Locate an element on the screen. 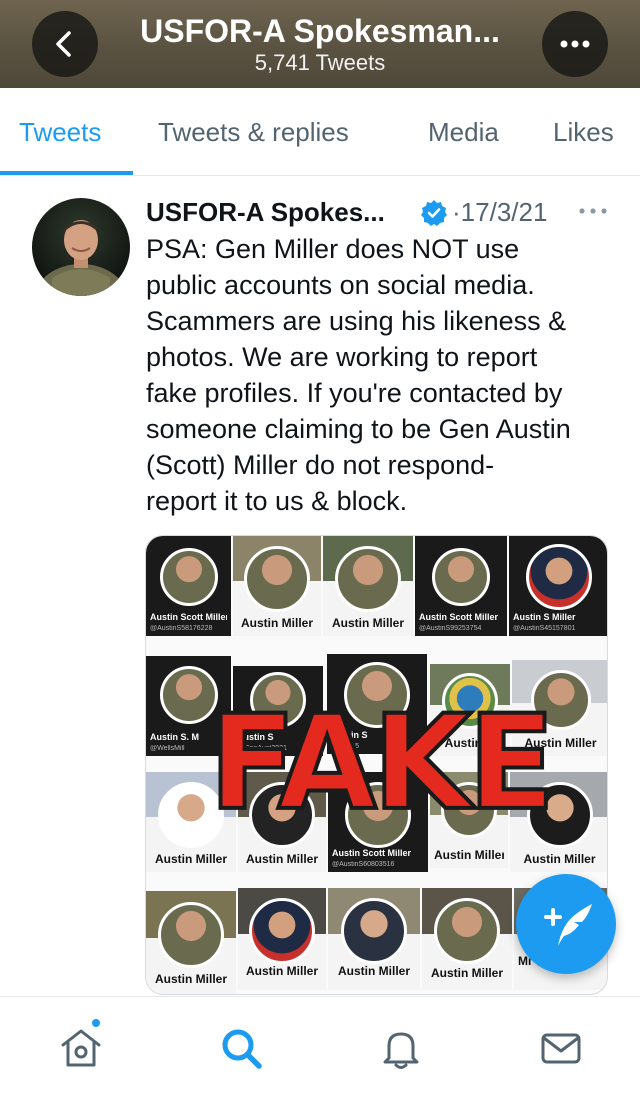  tweet-header: USFOR-A Spokes... ·17/3/21 is located at coordinates (381, 213).